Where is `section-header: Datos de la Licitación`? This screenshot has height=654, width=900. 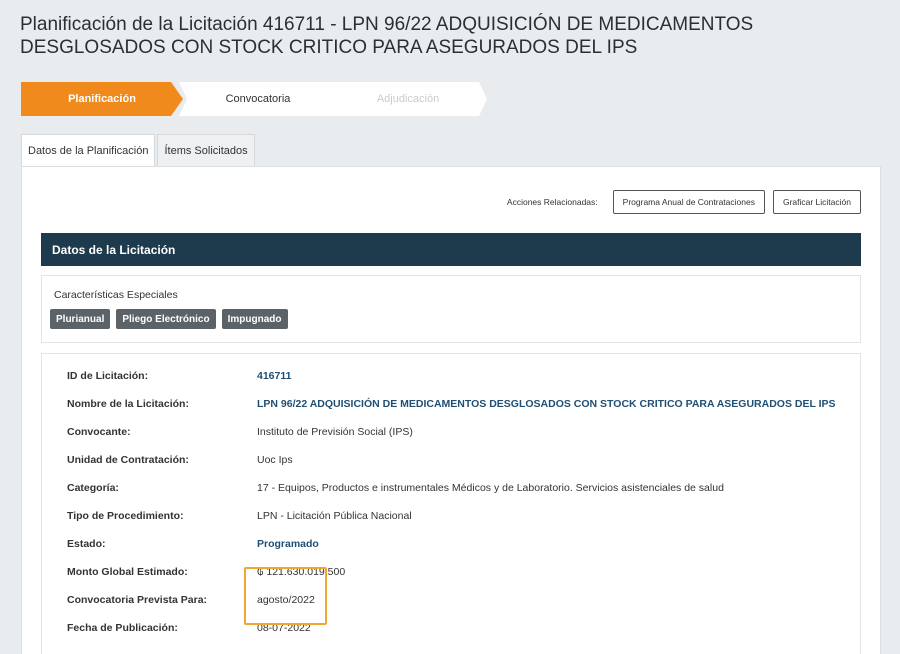
section-header: Datos de la Licitación is located at coordinates (451, 249).